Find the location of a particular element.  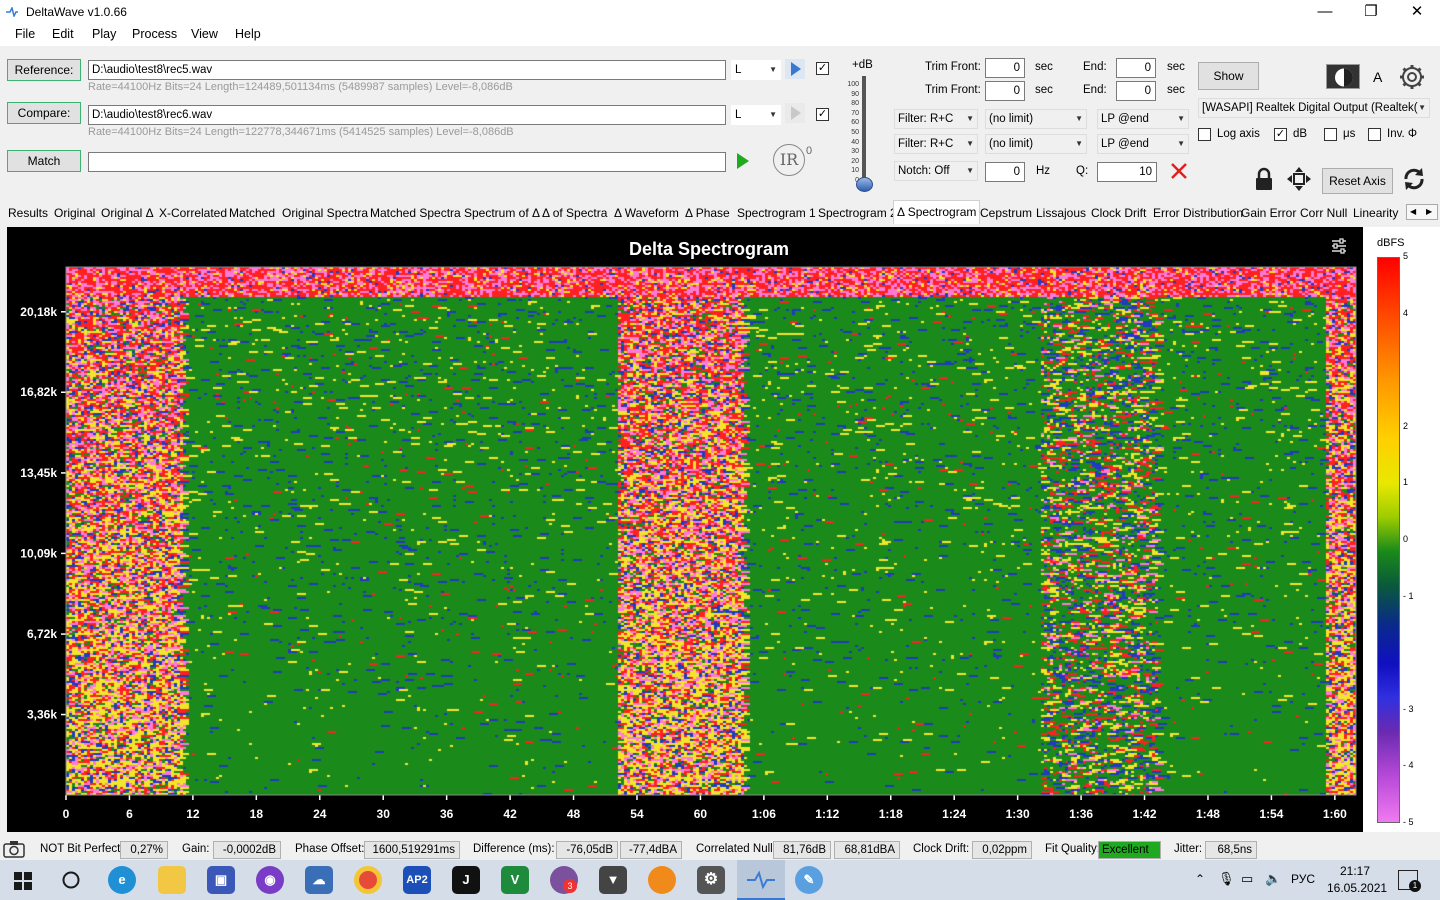

tab-corr-null: Corr Null is located at coordinates (1323, 213).